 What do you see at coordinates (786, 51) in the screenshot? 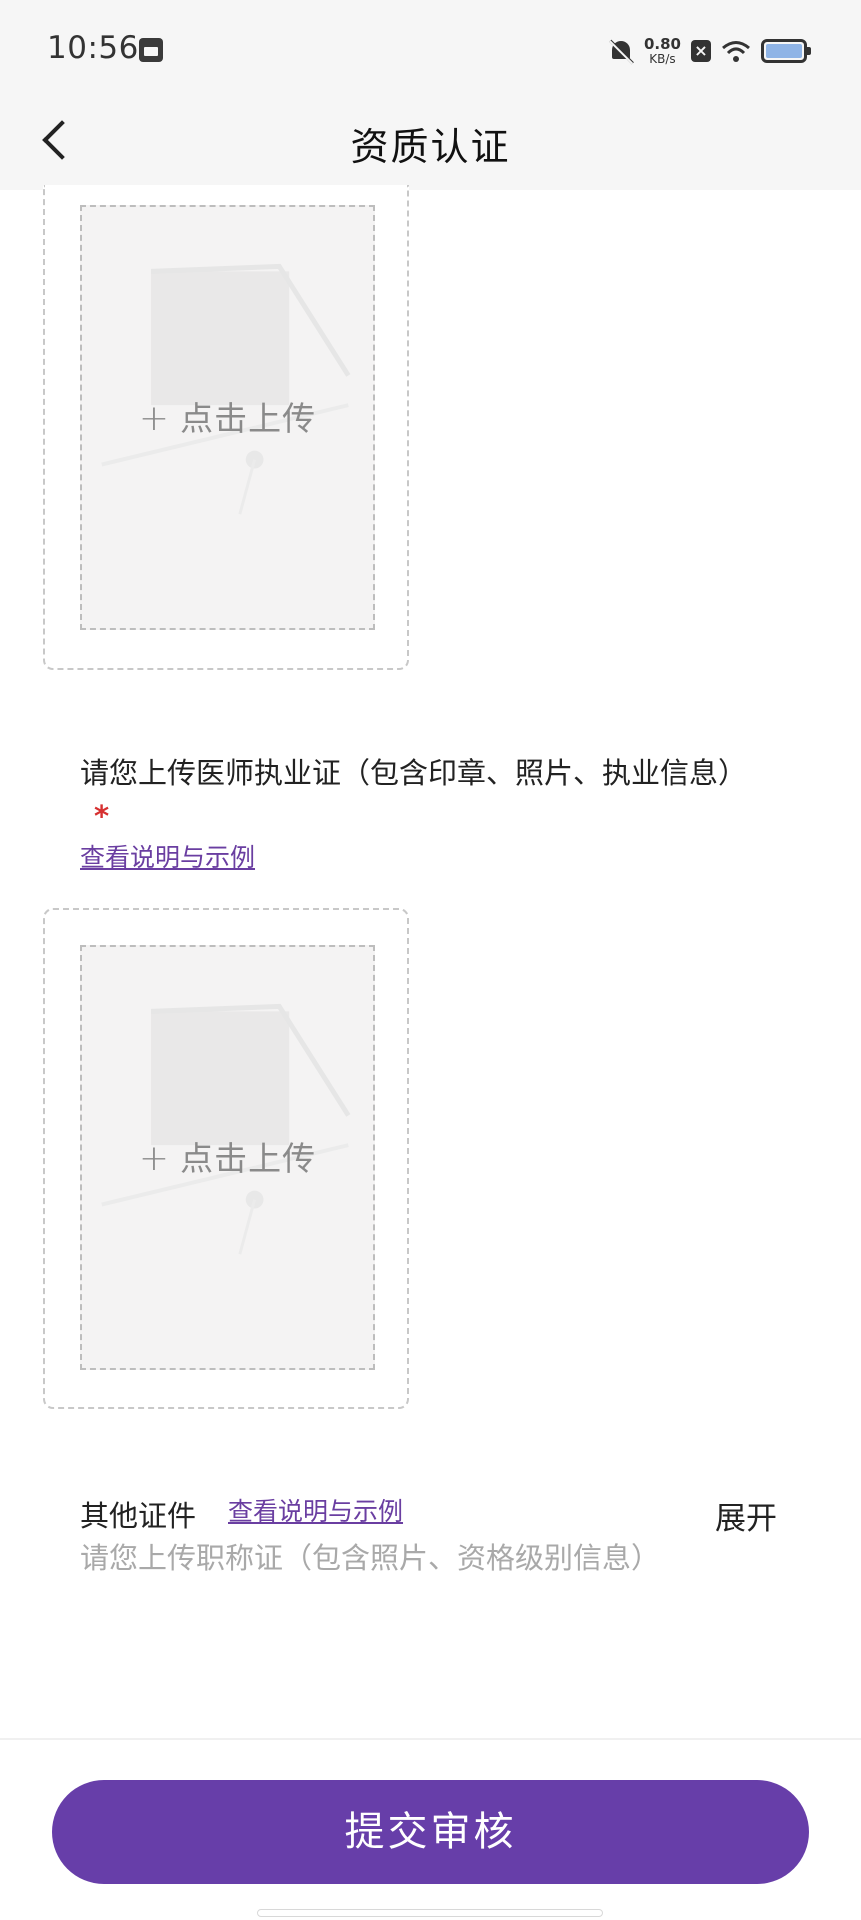
I see `battery-icon` at bounding box center [786, 51].